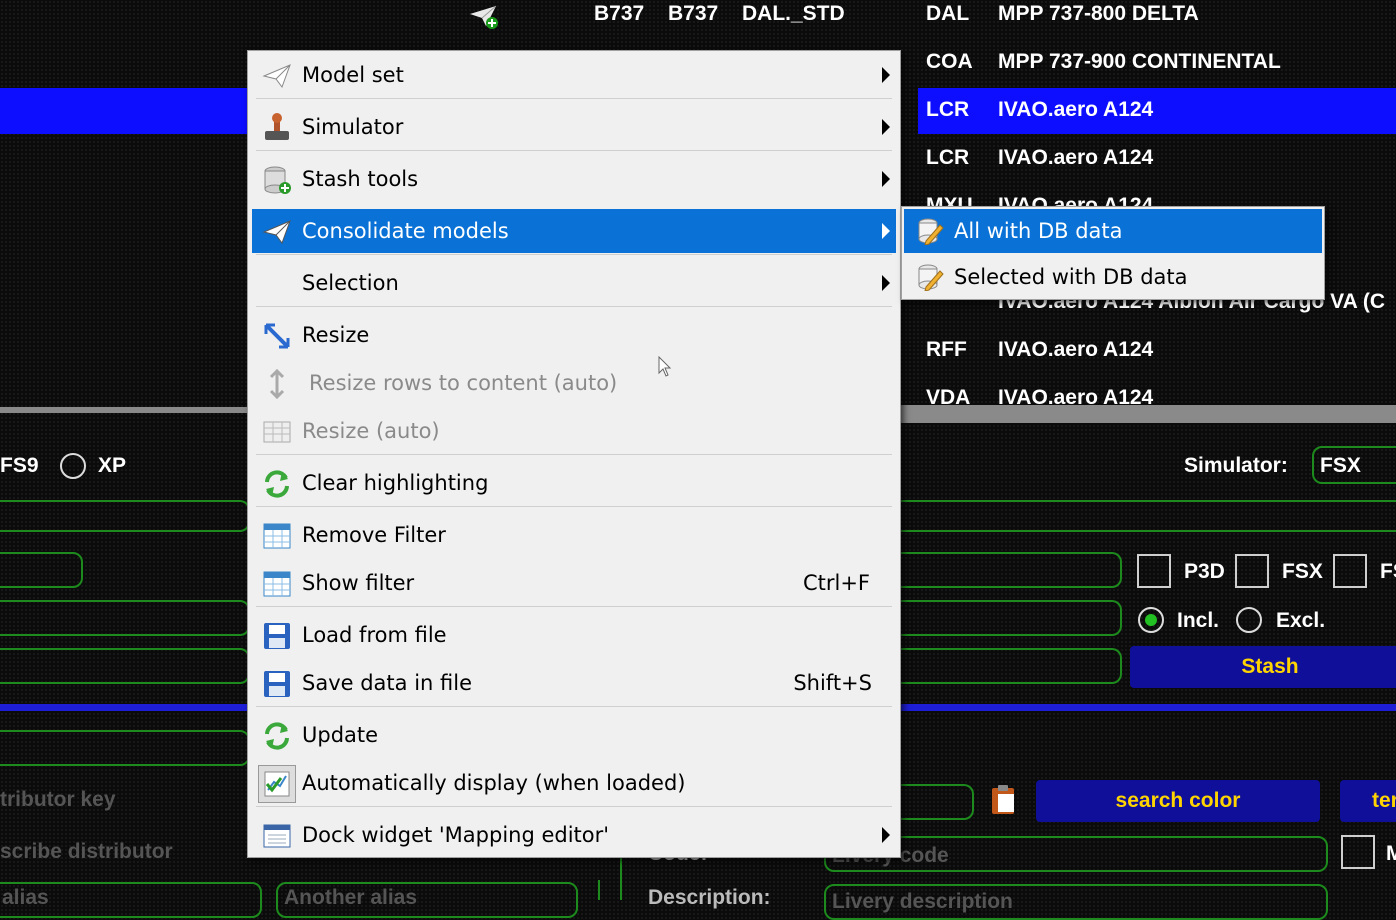 Image resolution: width=1396 pixels, height=920 pixels. Describe the element at coordinates (1148, 414) in the screenshot. I see `horizontal-scrollbar` at that location.